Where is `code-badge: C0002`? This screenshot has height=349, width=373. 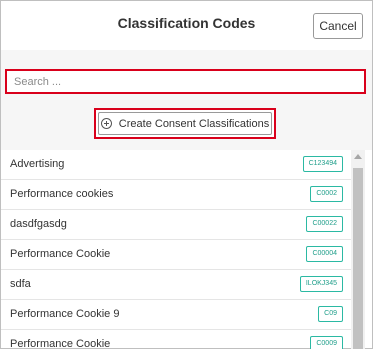 code-badge: C0002 is located at coordinates (326, 194).